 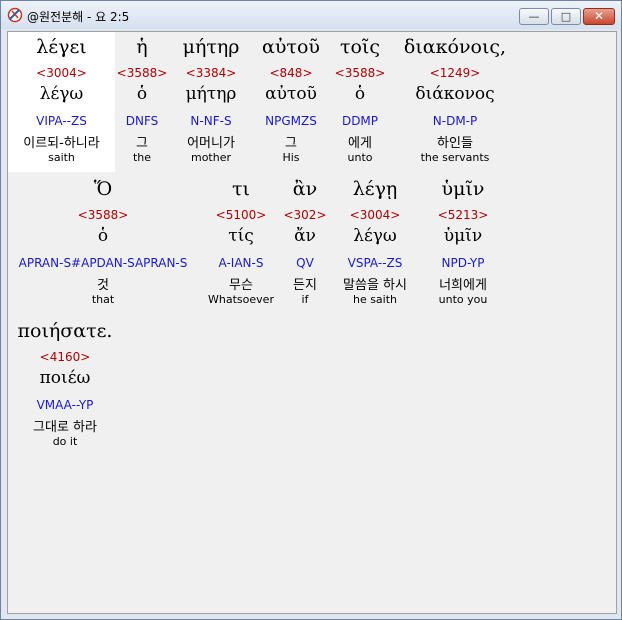 What do you see at coordinates (241, 236) in the screenshot?
I see `lemma: τίς` at bounding box center [241, 236].